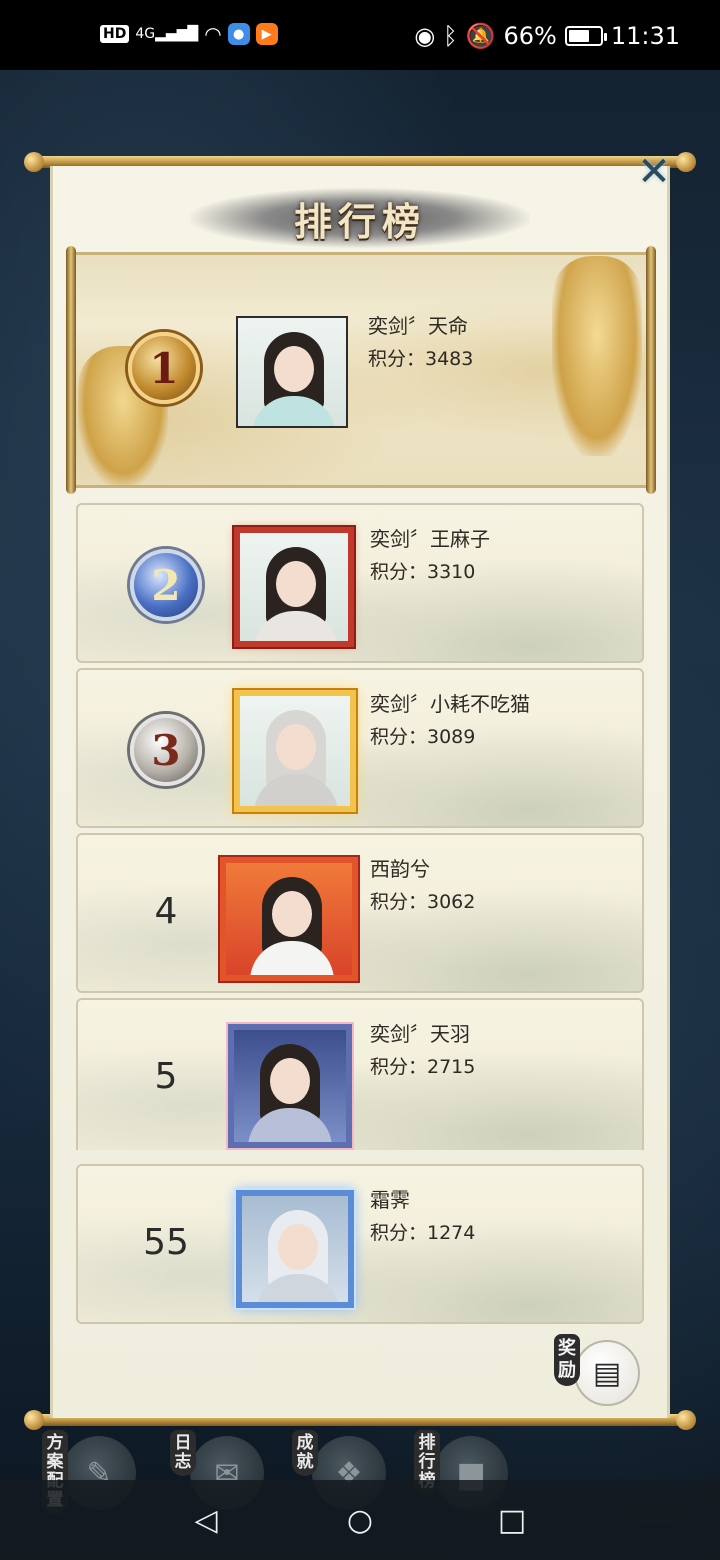  What do you see at coordinates (360, 35) in the screenshot?
I see `status-bar: HD 4G▂▄▆█ ◠ ● ▶ ◉ ᛒ 🔕 66% 11:31` at bounding box center [360, 35].